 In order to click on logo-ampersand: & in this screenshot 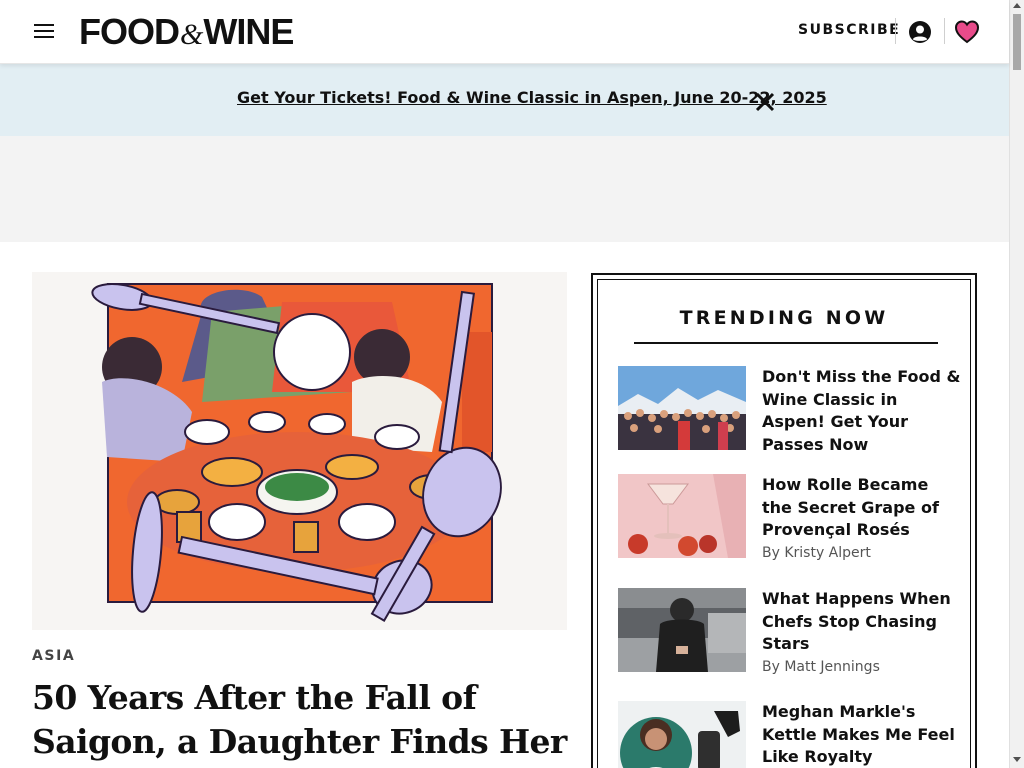, I will do `click(191, 34)`.